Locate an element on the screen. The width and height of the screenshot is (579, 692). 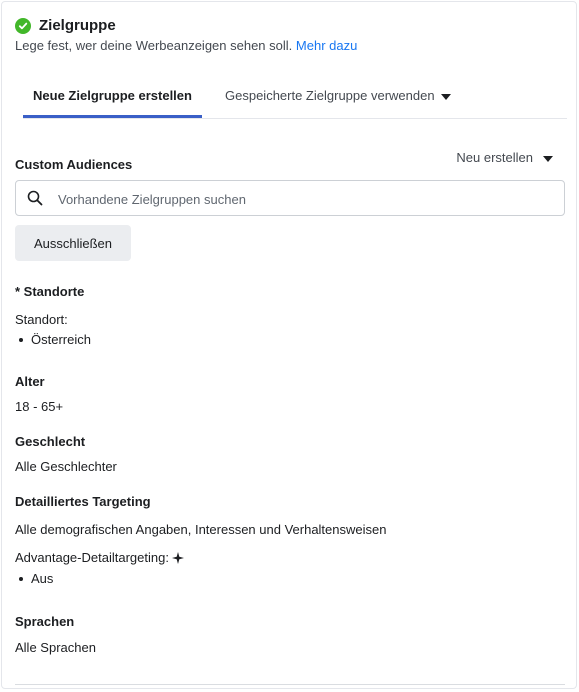
create-new-button: Neu erstellen is located at coordinates (504, 157).